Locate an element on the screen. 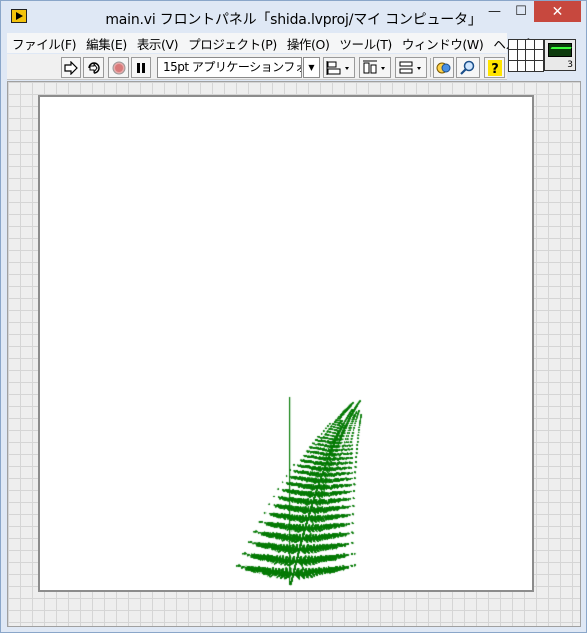 The image size is (587, 633). run-arrow-icon is located at coordinates (71, 67).